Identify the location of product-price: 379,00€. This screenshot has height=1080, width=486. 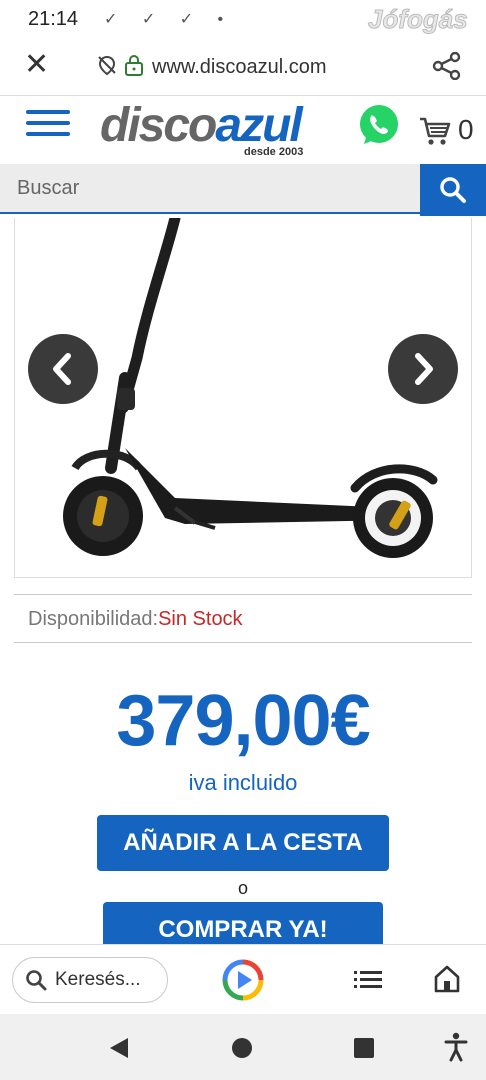
(243, 721).